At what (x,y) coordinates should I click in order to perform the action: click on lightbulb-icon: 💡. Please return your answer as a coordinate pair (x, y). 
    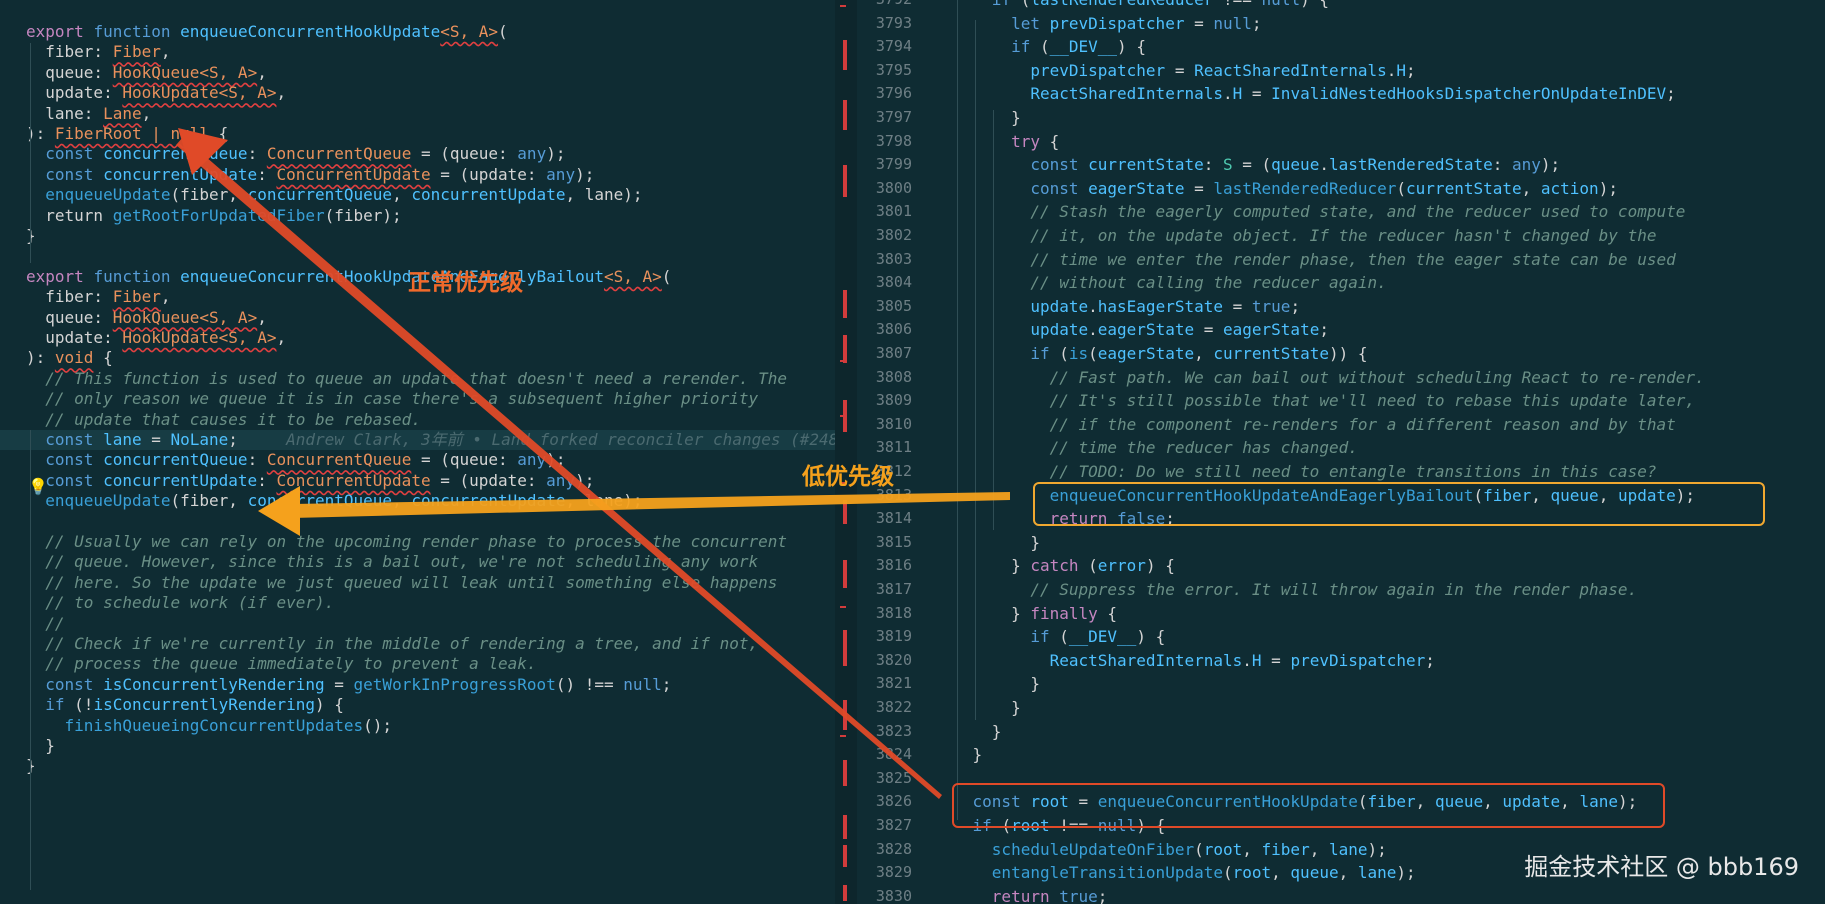
    Looking at the image, I should click on (38, 486).